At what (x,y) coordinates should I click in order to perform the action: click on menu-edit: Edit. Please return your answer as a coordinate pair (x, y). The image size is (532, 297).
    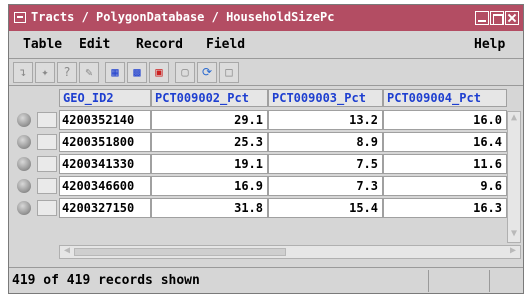
    Looking at the image, I should click on (94, 44).